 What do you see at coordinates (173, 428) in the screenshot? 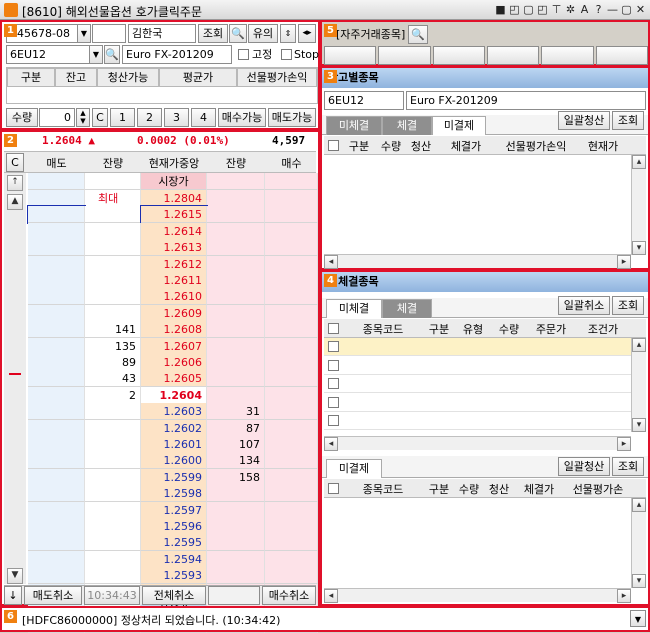
I see `ladder-row: 1.2602 87` at bounding box center [173, 428].